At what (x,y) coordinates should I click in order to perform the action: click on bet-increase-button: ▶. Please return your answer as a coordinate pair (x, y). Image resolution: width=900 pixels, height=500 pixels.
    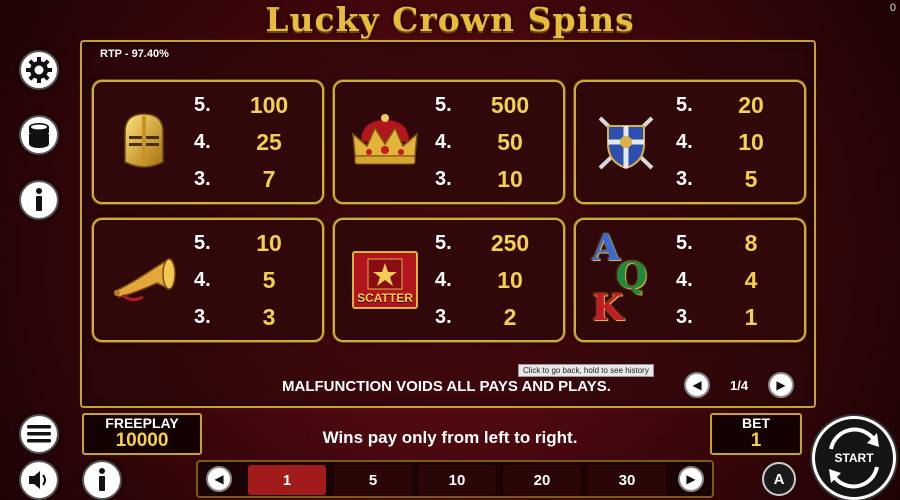
    Looking at the image, I should click on (691, 479).